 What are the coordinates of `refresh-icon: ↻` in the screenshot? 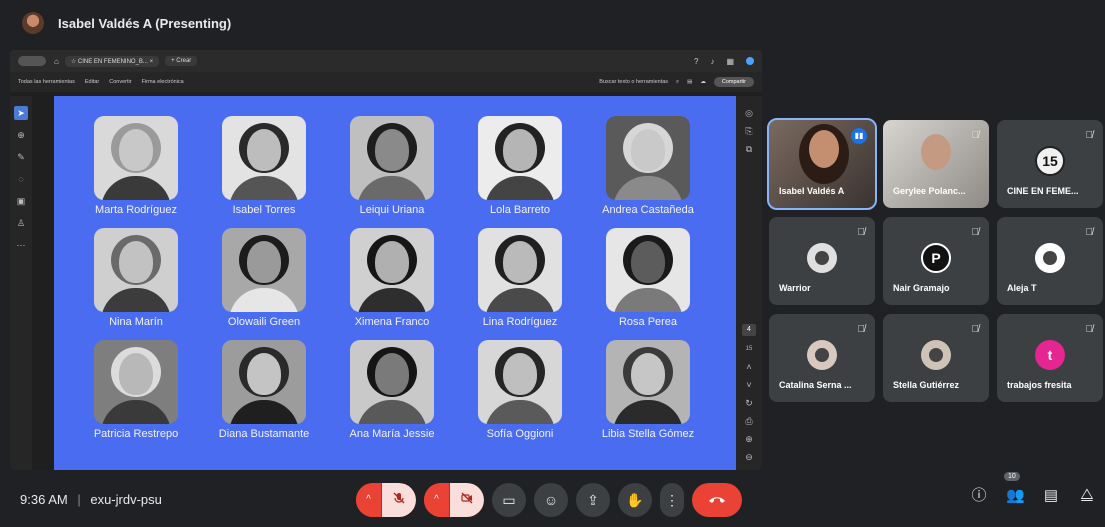 It's located at (749, 403).